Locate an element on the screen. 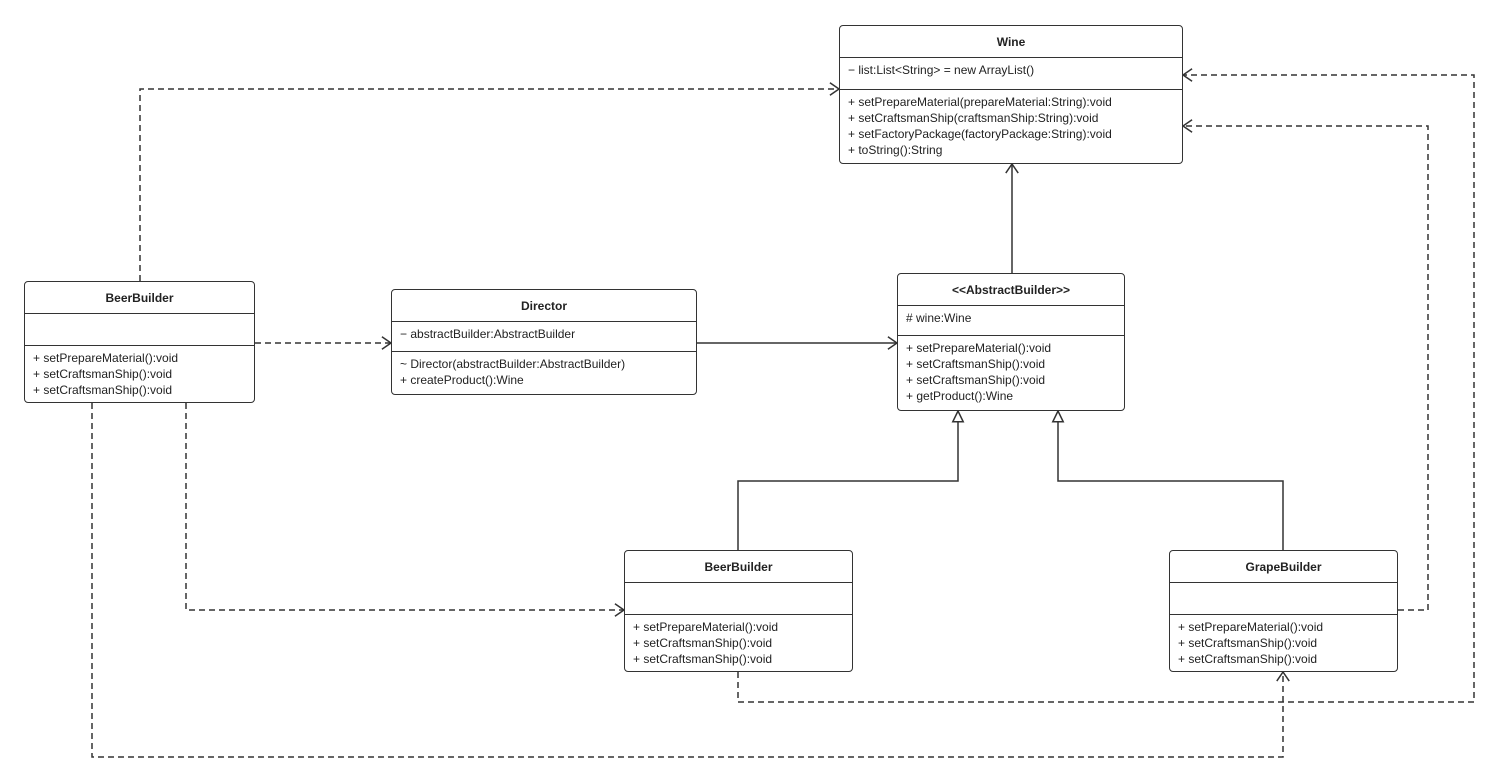 The height and width of the screenshot is (783, 1500). method: + createProduct():Wine is located at coordinates (462, 380).